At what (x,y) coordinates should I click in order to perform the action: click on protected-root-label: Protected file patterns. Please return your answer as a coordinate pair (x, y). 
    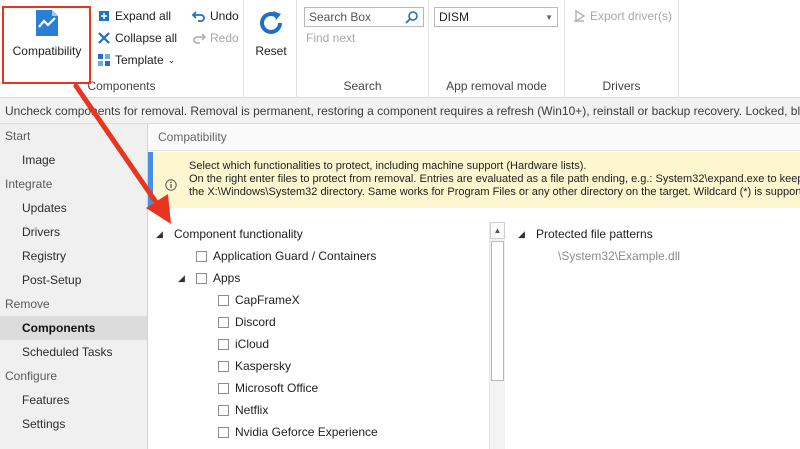
    Looking at the image, I should click on (594, 234).